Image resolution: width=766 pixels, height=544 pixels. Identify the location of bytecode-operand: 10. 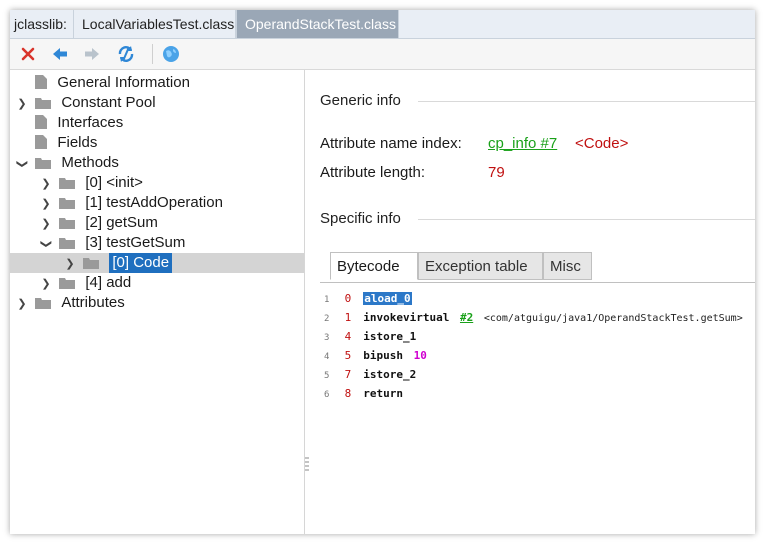
(420, 355).